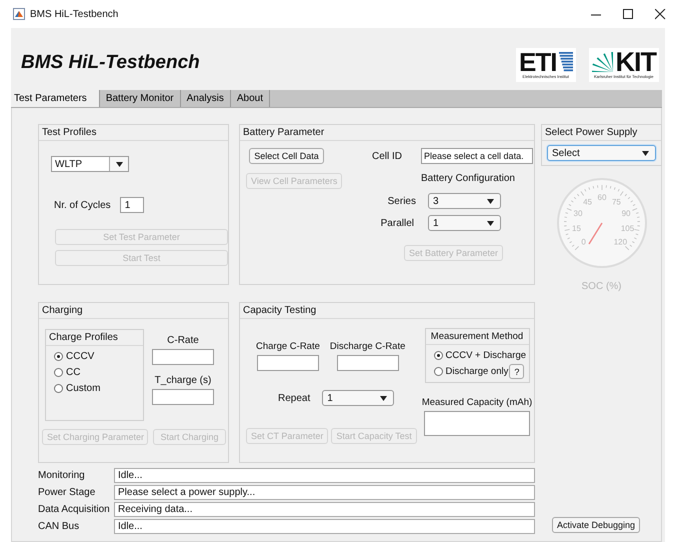 The width and height of the screenshot is (676, 542). What do you see at coordinates (477, 156) in the screenshot?
I see `input-field: Please select a cell data.` at bounding box center [477, 156].